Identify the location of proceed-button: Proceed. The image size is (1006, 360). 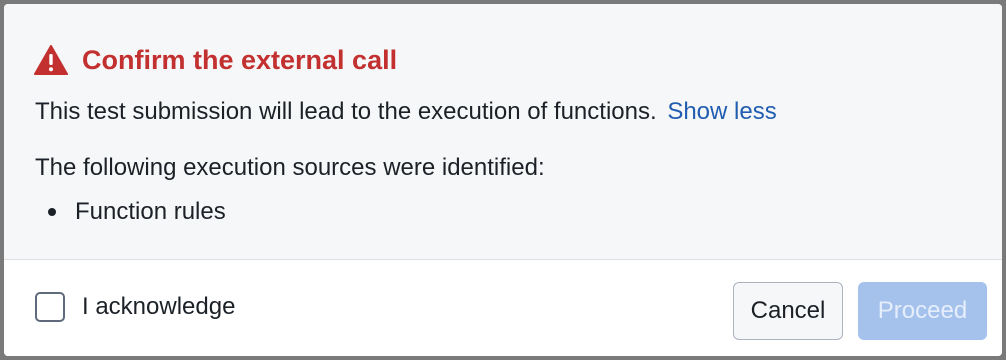
(922, 311).